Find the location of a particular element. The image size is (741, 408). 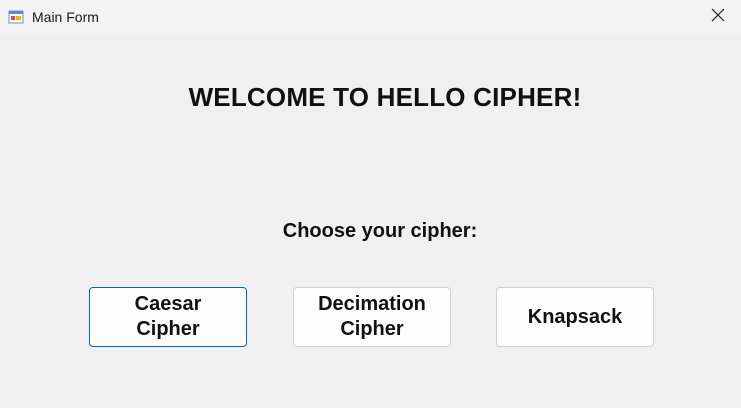

windows-form-icon is located at coordinates (16, 17).